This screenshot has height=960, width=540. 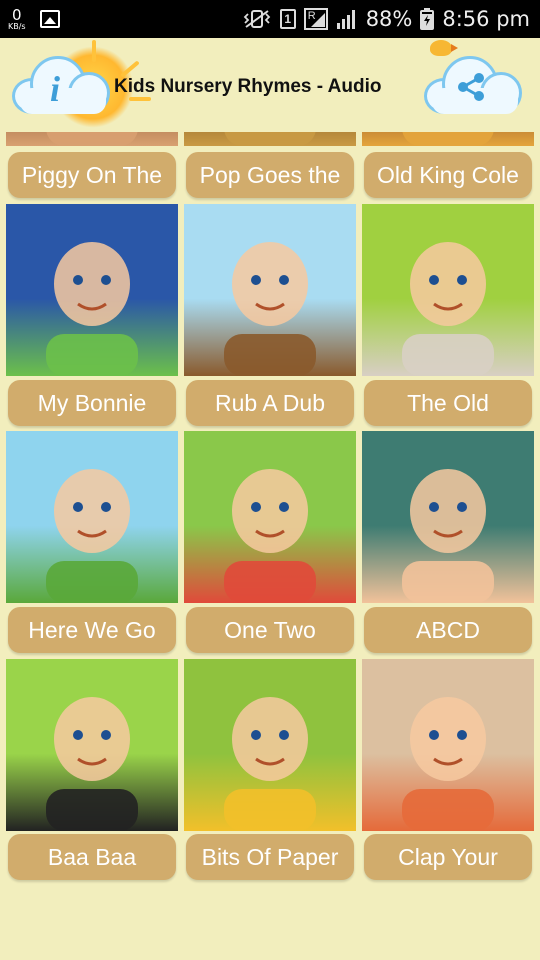 I want to click on status-bar: 0 KB/s 1 R 88% 8:56 pm, so click(x=270, y=19).